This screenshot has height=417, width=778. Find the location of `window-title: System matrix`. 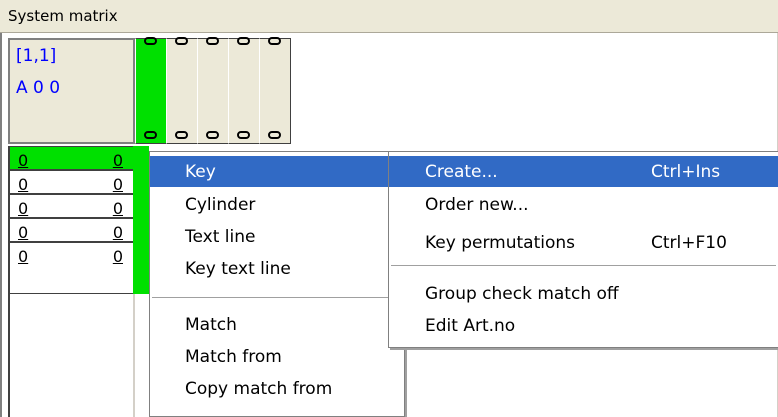

window-title: System matrix is located at coordinates (63, 16).